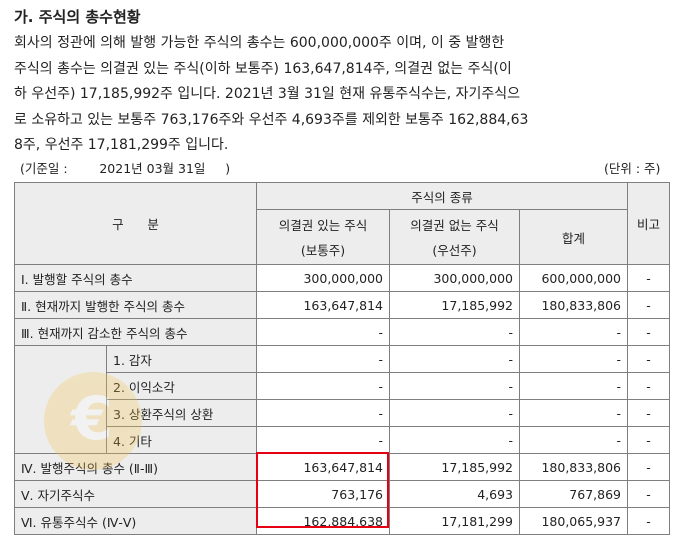 This screenshot has height=535, width=678. Describe the element at coordinates (135, 467) in the screenshot. I see `row-label: Ⅳ. 발행주식의 총수 (Ⅱ-Ⅲ)` at that location.